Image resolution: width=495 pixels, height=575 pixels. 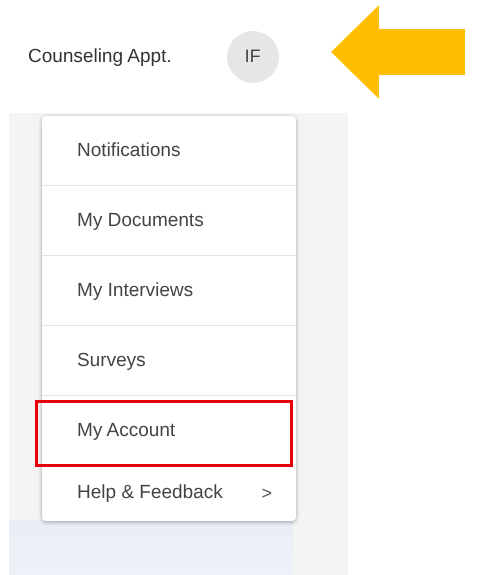 What do you see at coordinates (169, 221) in the screenshot?
I see `menu-item: My Documents` at bounding box center [169, 221].